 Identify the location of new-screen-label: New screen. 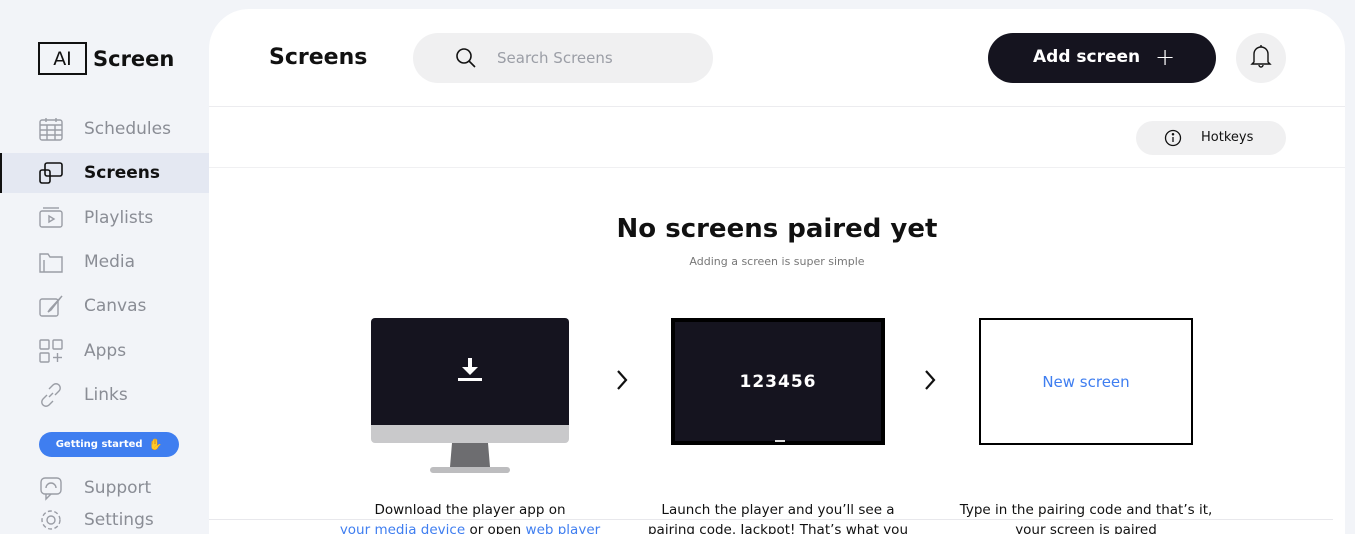
(1086, 381).